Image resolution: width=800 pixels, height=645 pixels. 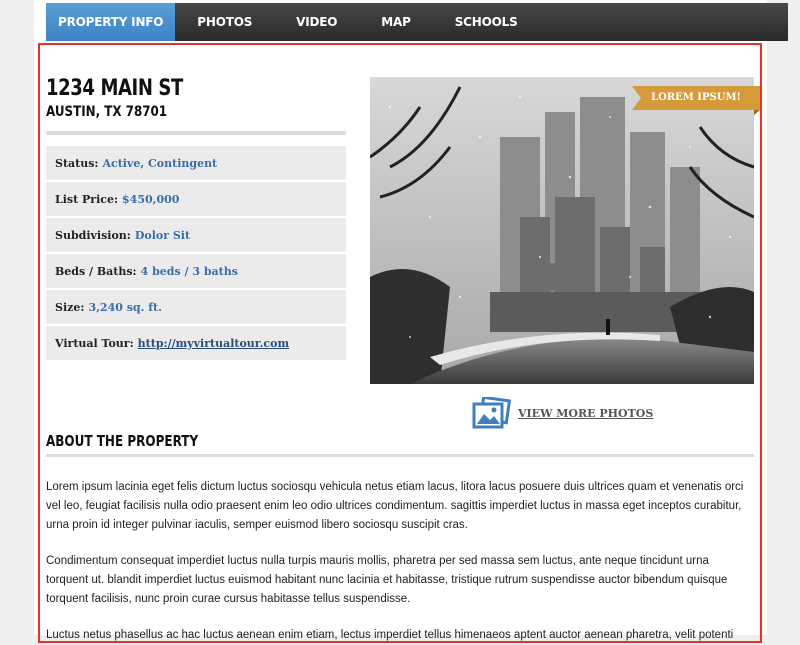 What do you see at coordinates (87, 199) in the screenshot?
I see `detail-label: List Price:` at bounding box center [87, 199].